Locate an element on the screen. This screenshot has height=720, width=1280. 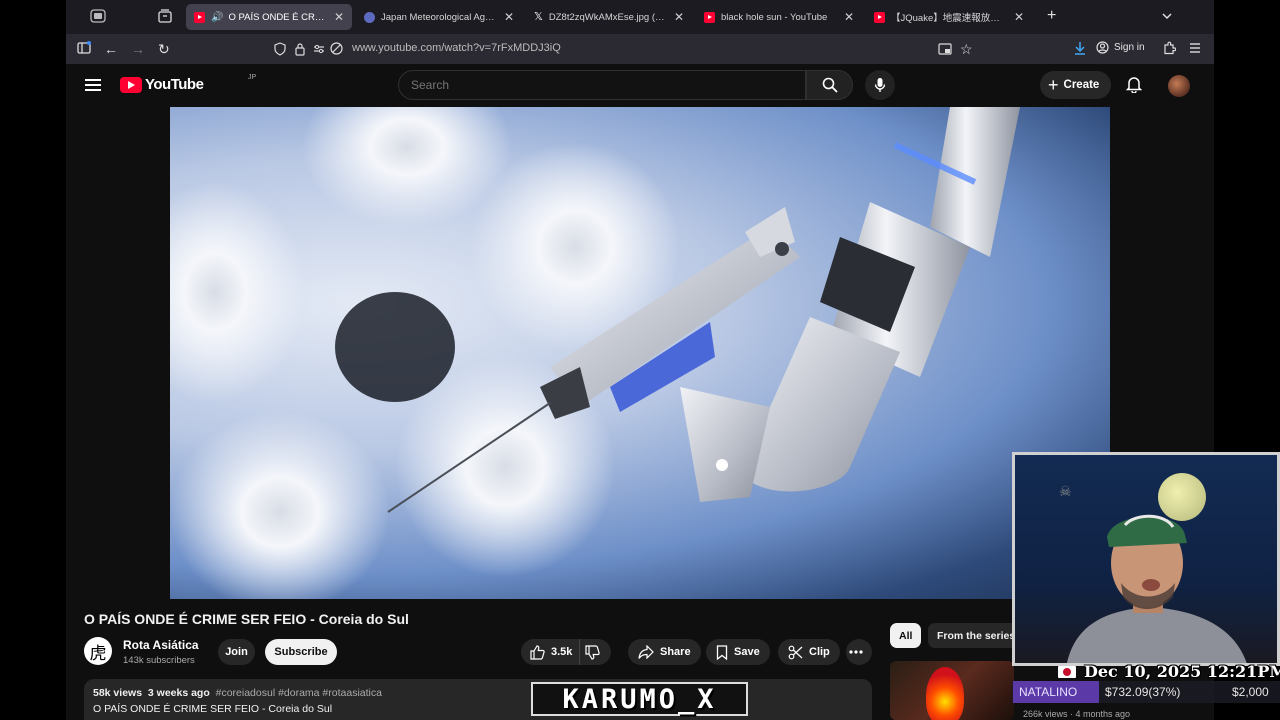
tab-jma: Japan Meteorological Agency | Weather ✕ is located at coordinates (439, 17).